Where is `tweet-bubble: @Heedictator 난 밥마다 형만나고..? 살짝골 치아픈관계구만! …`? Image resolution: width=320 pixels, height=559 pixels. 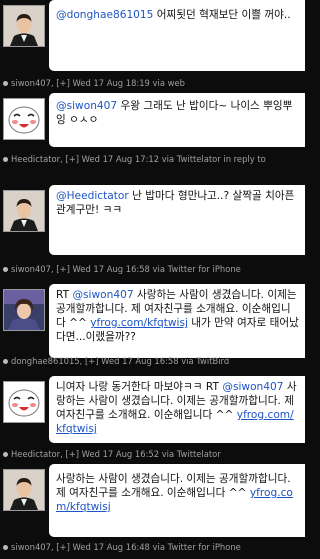
tweet-bubble: @Heedictator 난 밥마다 형만나고..? 살짝골 치아픈관계구만! … is located at coordinates (177, 220).